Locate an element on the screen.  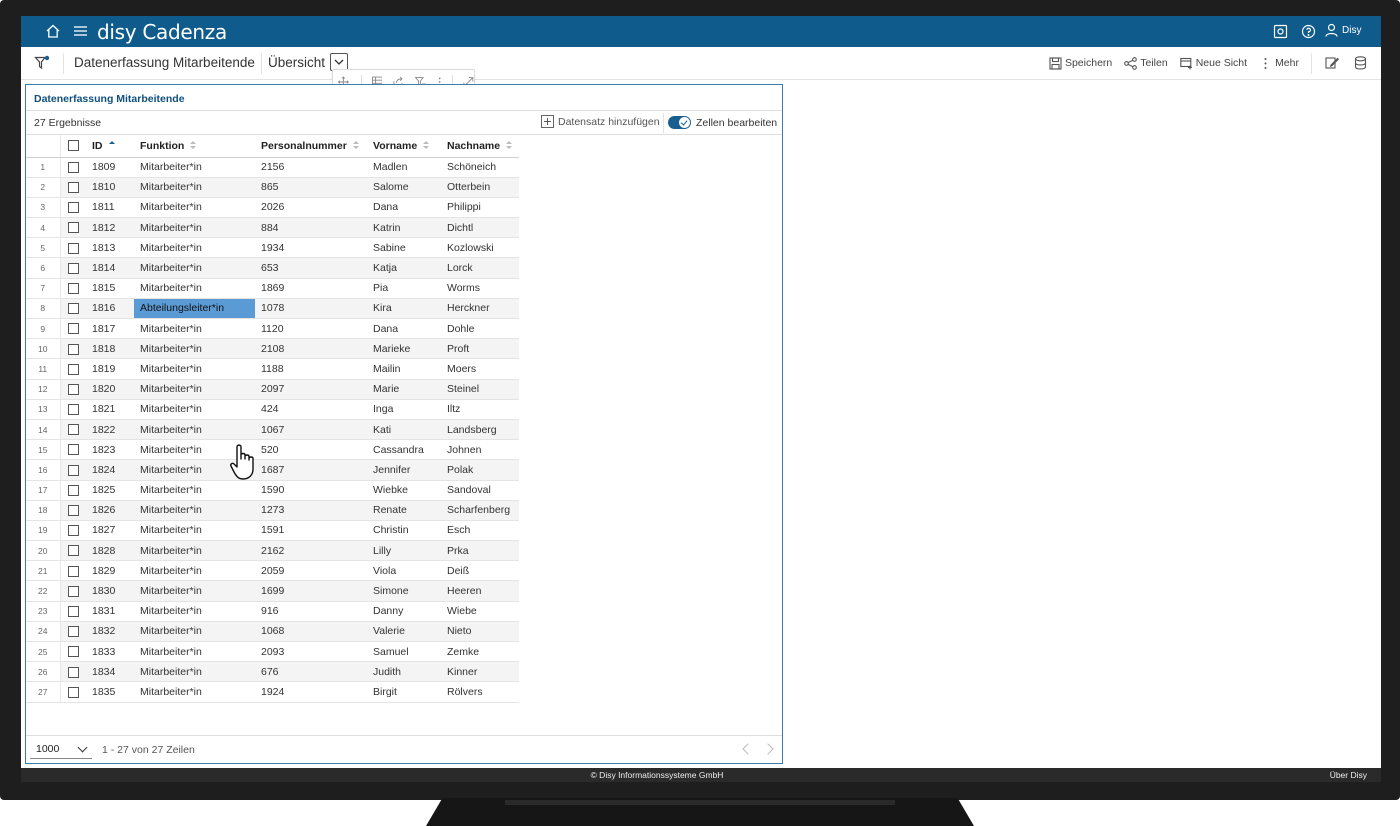
menu-icon is located at coordinates (80, 31).